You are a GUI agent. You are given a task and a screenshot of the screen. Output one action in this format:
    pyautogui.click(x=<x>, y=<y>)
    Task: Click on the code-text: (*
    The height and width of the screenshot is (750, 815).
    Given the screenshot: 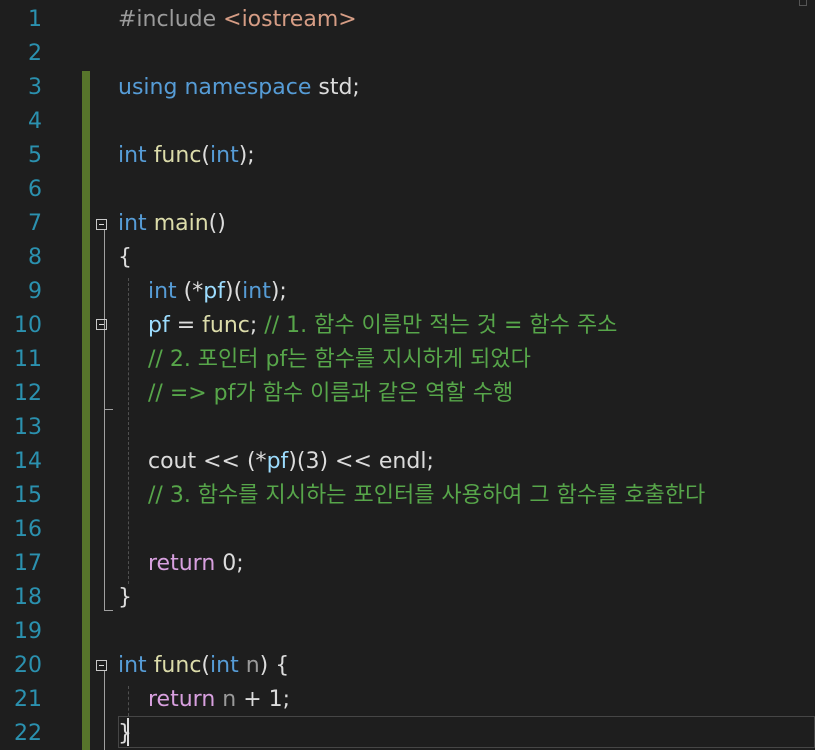 What is the action you would take?
    pyautogui.click(x=190, y=291)
    